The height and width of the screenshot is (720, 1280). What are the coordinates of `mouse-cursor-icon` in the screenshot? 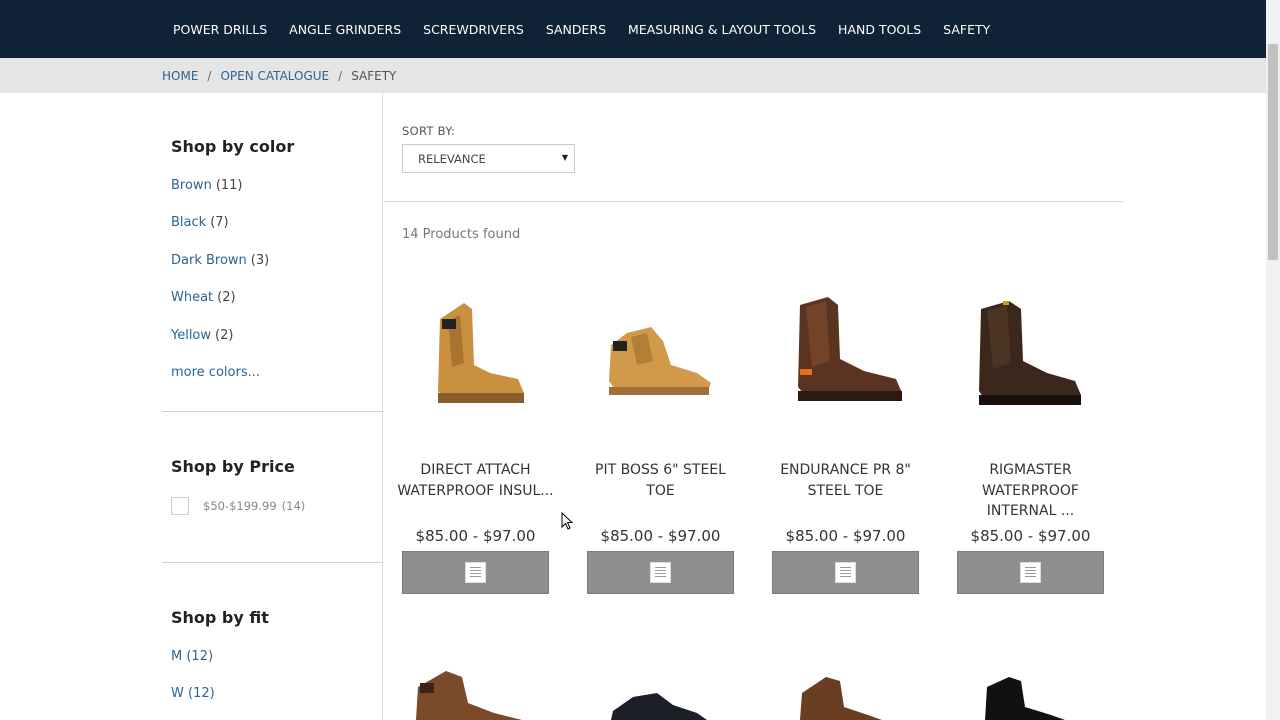 It's located at (567, 521).